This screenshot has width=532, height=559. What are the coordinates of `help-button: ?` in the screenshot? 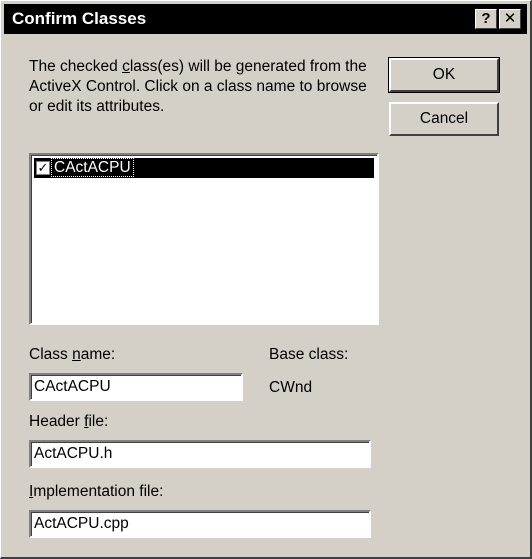 It's located at (486, 19).